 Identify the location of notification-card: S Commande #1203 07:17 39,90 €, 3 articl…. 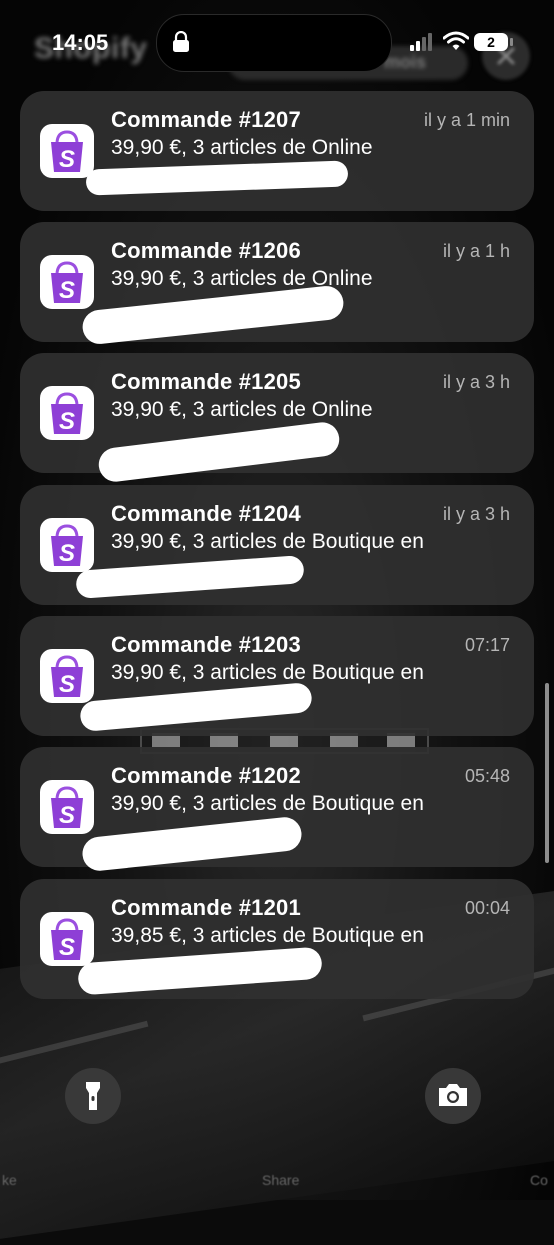
(277, 676).